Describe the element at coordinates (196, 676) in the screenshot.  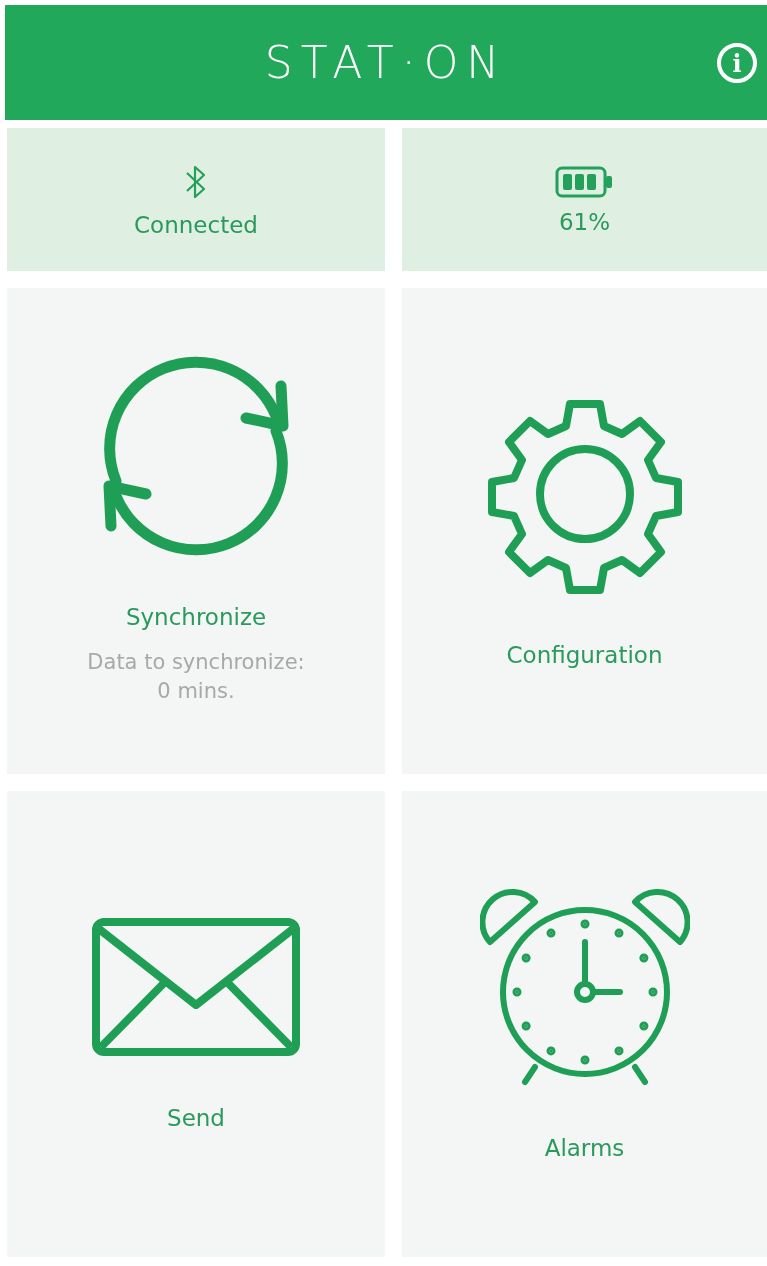
I see `sync-status-text: Data to synchronize: 0 mins.` at that location.